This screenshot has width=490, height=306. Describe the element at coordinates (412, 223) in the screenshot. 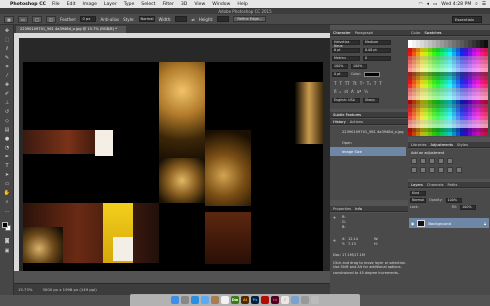

I see `visibility-eye-icon: ◉` at that location.